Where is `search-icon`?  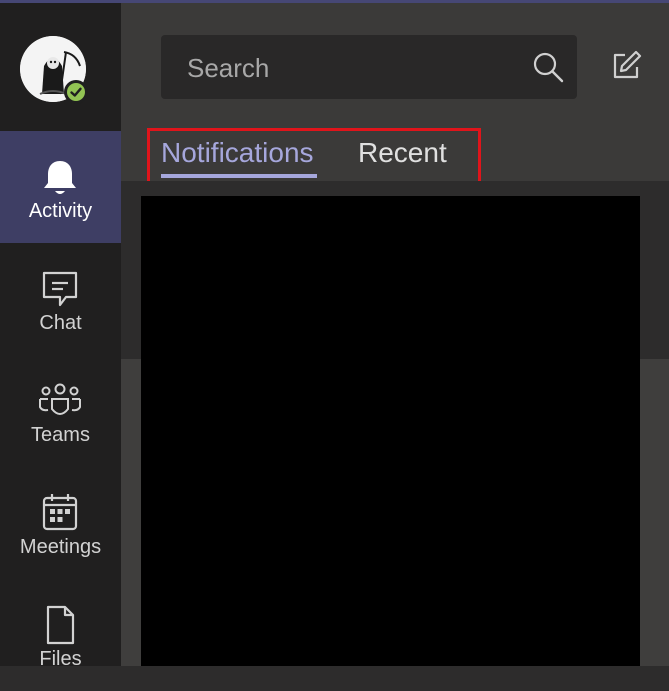
search-icon is located at coordinates (548, 67).